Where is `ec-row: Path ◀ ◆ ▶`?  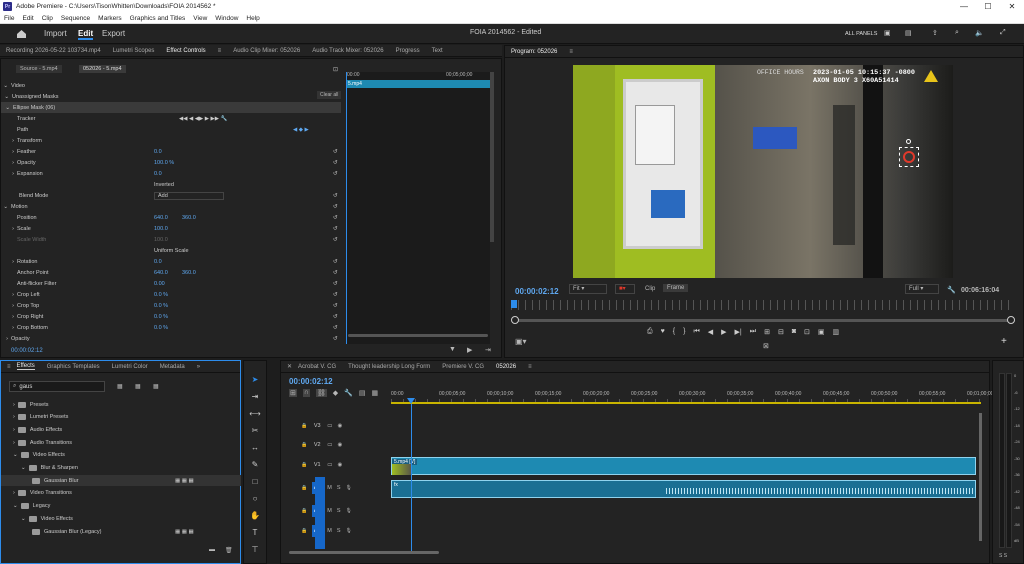 ec-row: Path ◀ ◆ ▶ is located at coordinates (171, 129).